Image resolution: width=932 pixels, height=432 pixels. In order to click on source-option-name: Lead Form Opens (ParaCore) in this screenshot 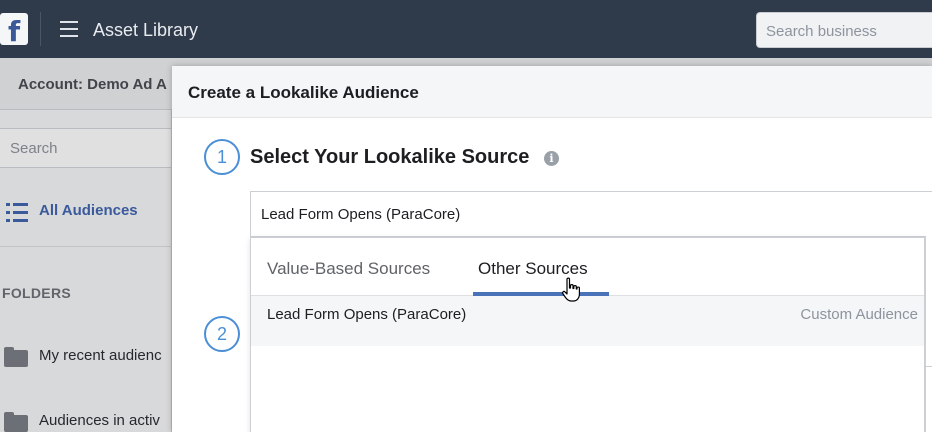, I will do `click(367, 314)`.